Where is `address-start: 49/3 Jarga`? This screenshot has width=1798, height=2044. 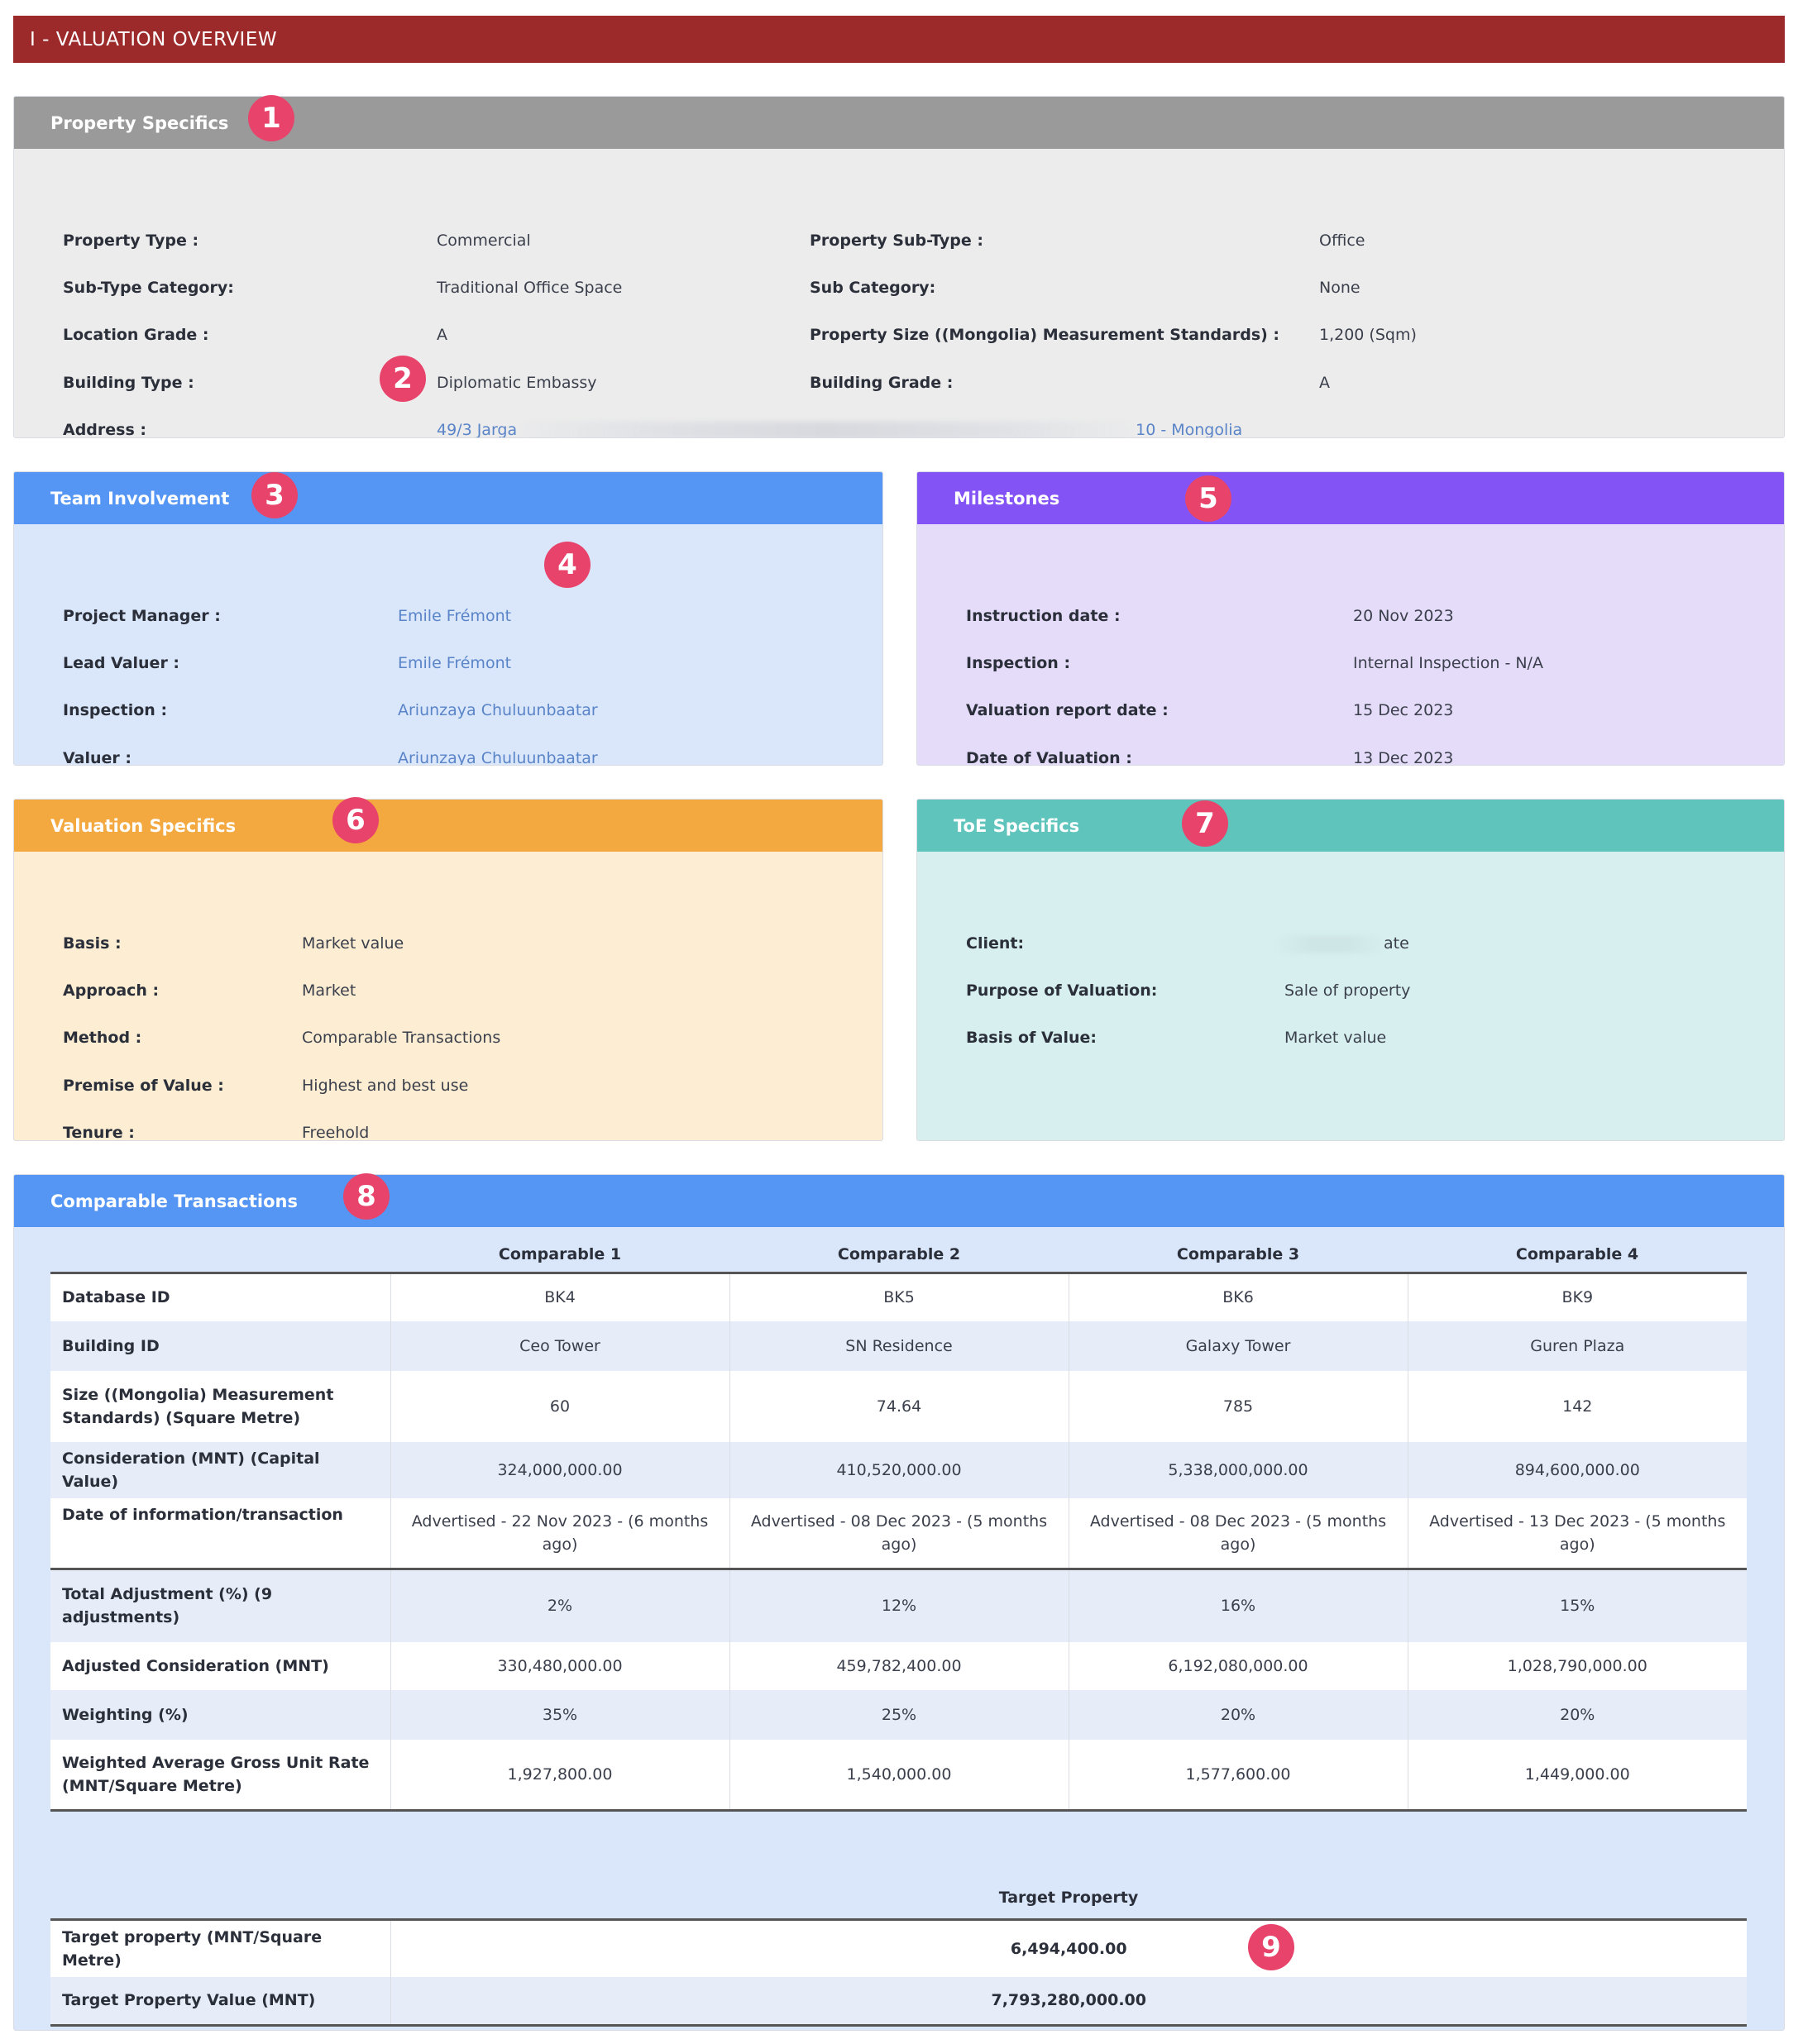 address-start: 49/3 Jarga is located at coordinates (478, 430).